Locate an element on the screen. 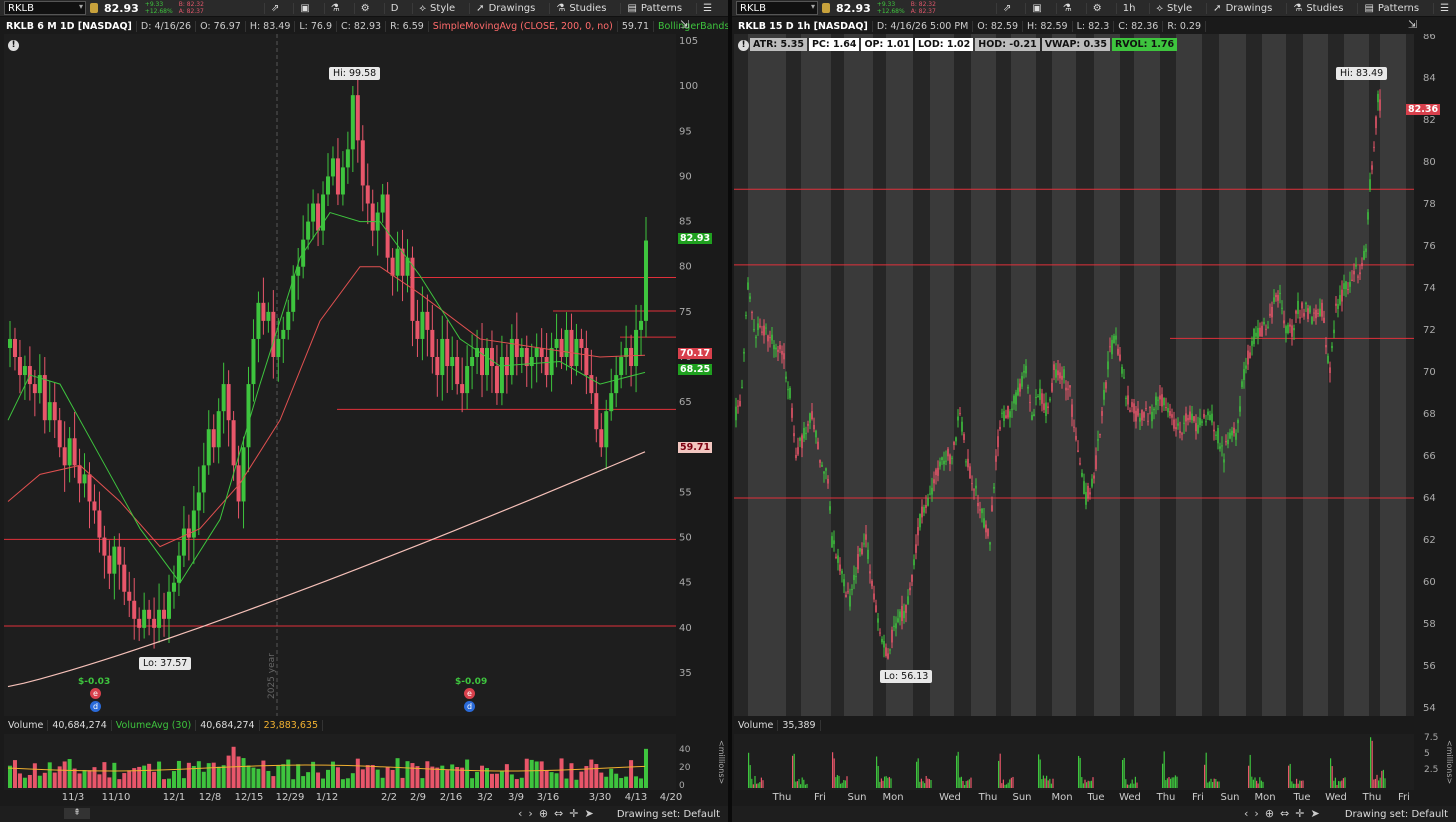 Image resolution: width=1456 pixels, height=822 pixels. aggregation-button: D is located at coordinates (394, 8).